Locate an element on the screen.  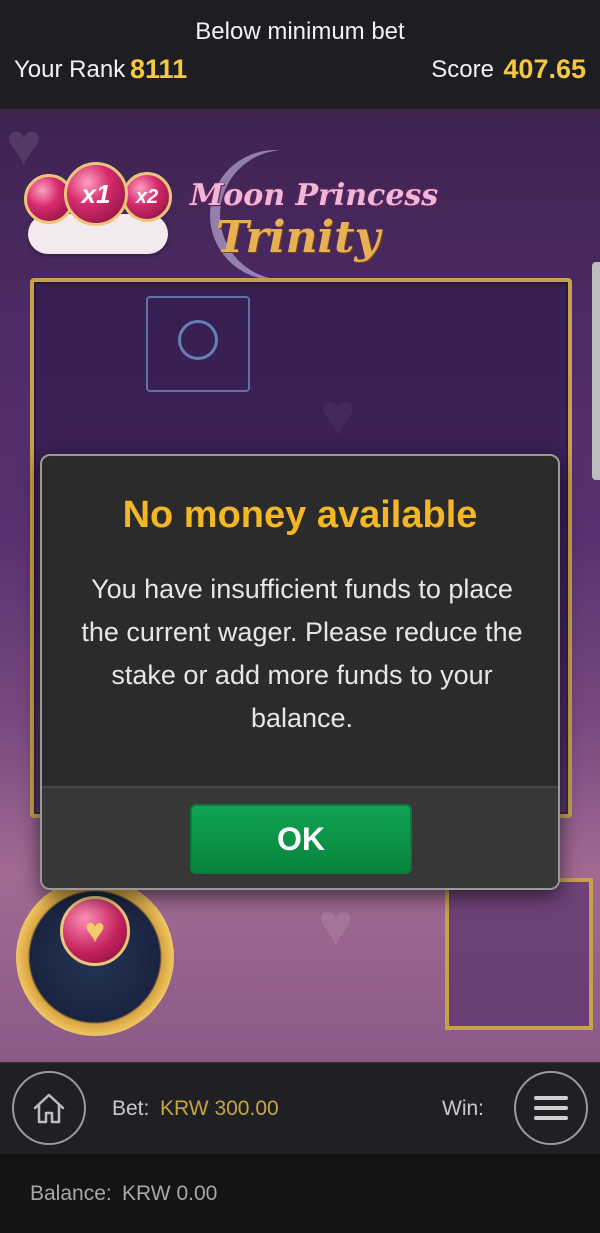
home-icon is located at coordinates (49, 1108).